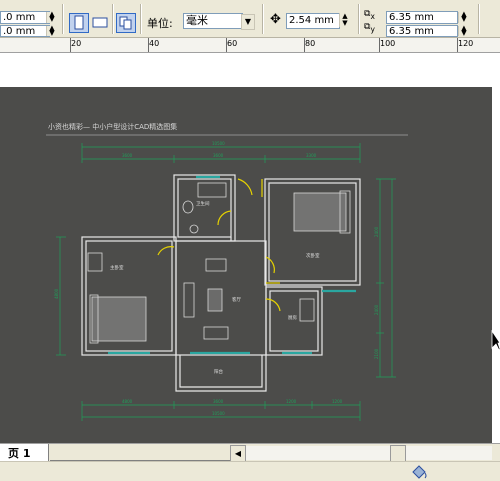  What do you see at coordinates (248, 22) in the screenshot?
I see `chevron-down-icon: ▼` at bounding box center [248, 22].